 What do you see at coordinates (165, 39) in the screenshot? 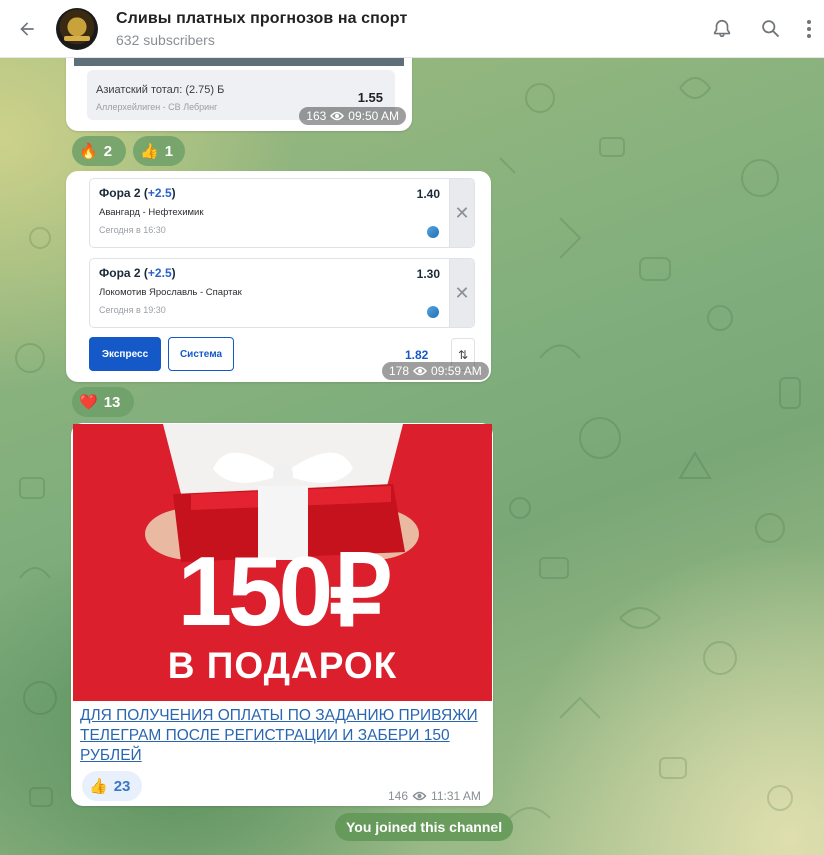
I see `subscriber-count: 632 subscribers` at bounding box center [165, 39].